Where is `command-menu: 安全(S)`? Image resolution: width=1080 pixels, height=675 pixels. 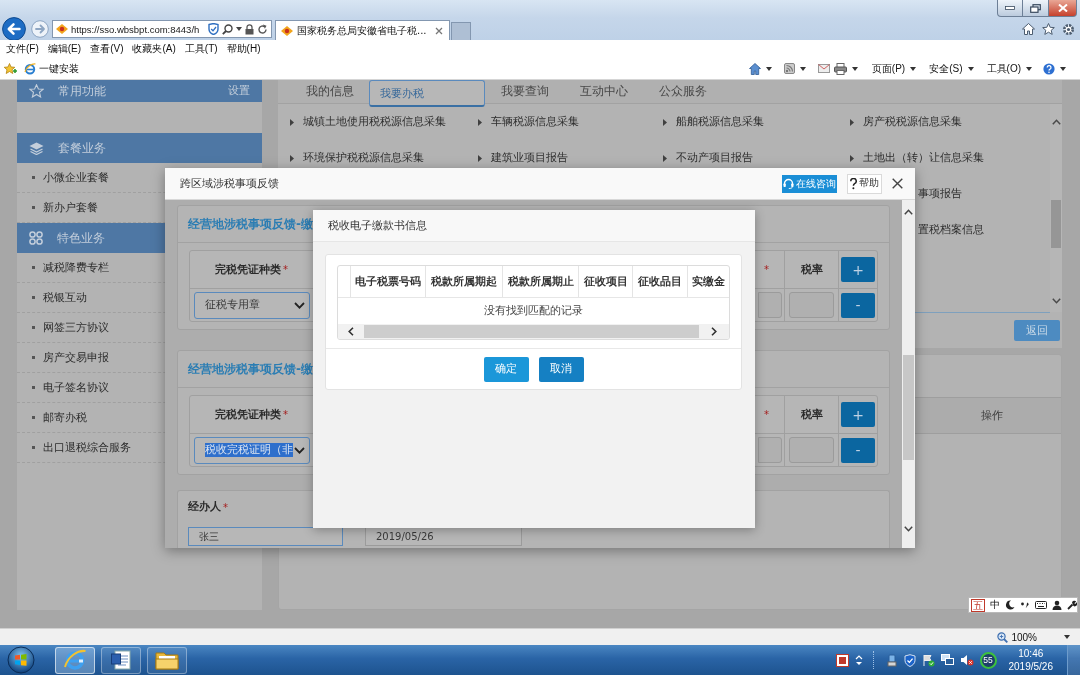
command-menu: 安全(S) is located at coordinates (951, 68).